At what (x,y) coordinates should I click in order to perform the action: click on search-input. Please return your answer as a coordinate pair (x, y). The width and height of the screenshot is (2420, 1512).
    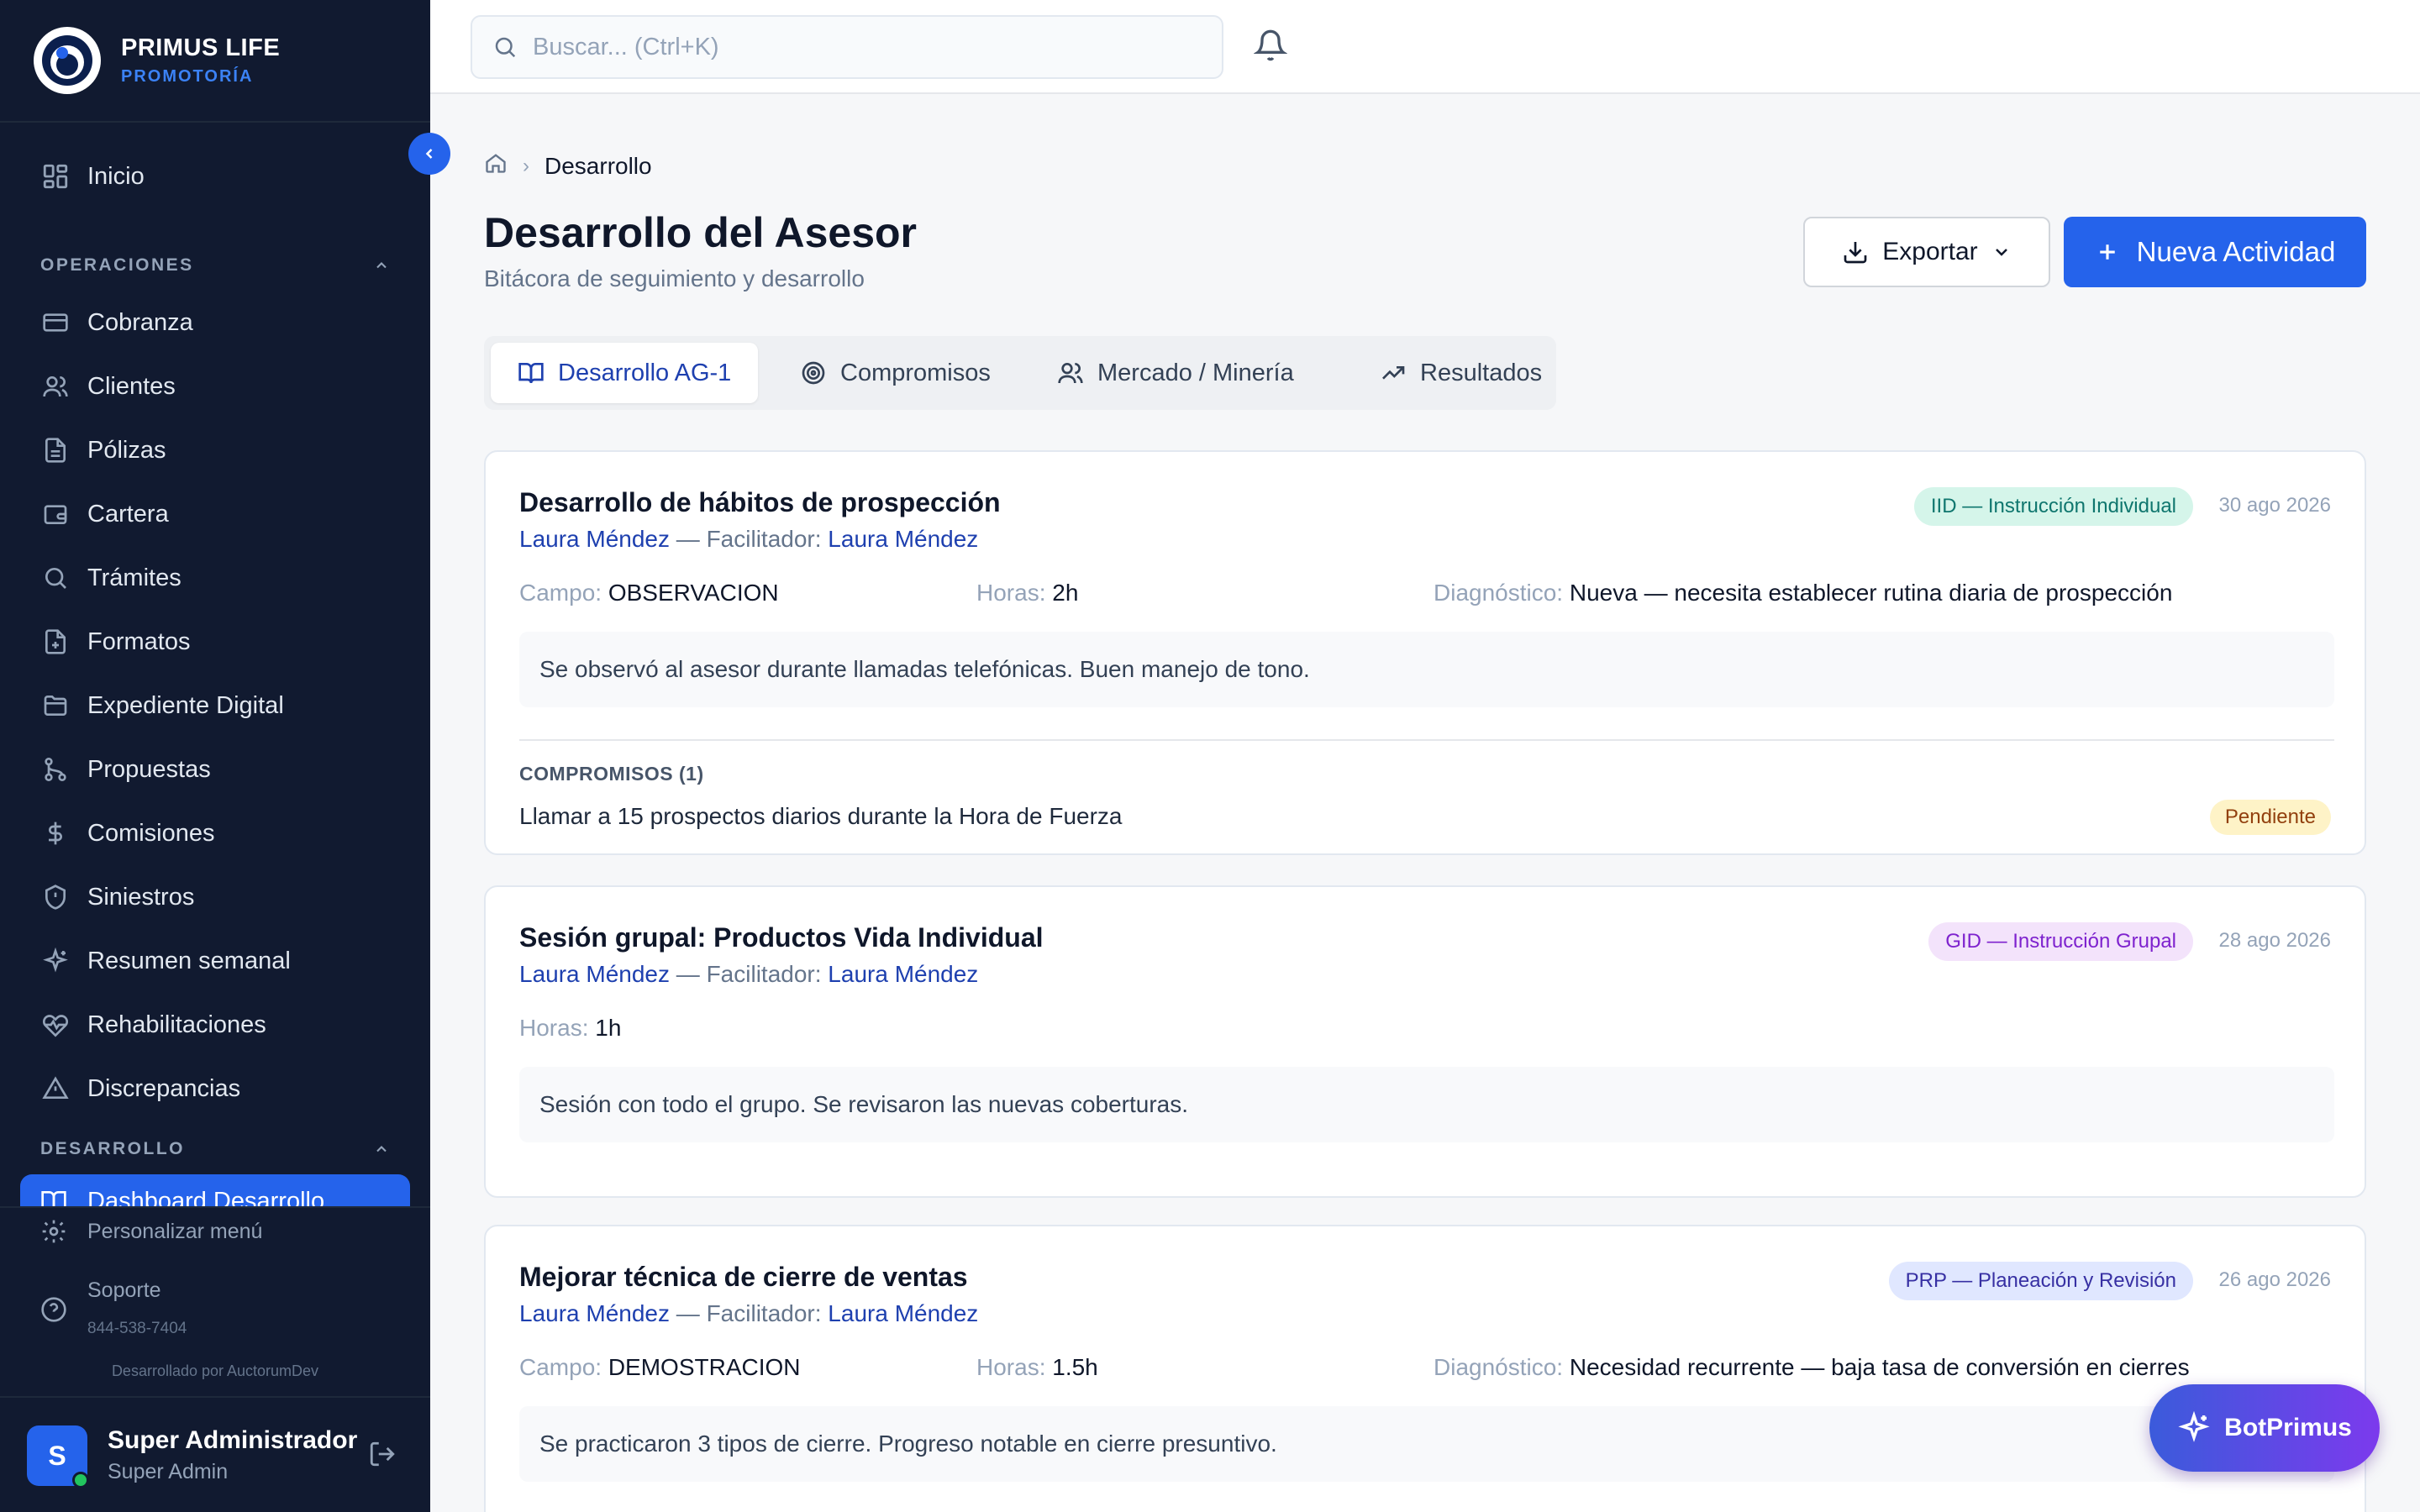
    Looking at the image, I should click on (852, 47).